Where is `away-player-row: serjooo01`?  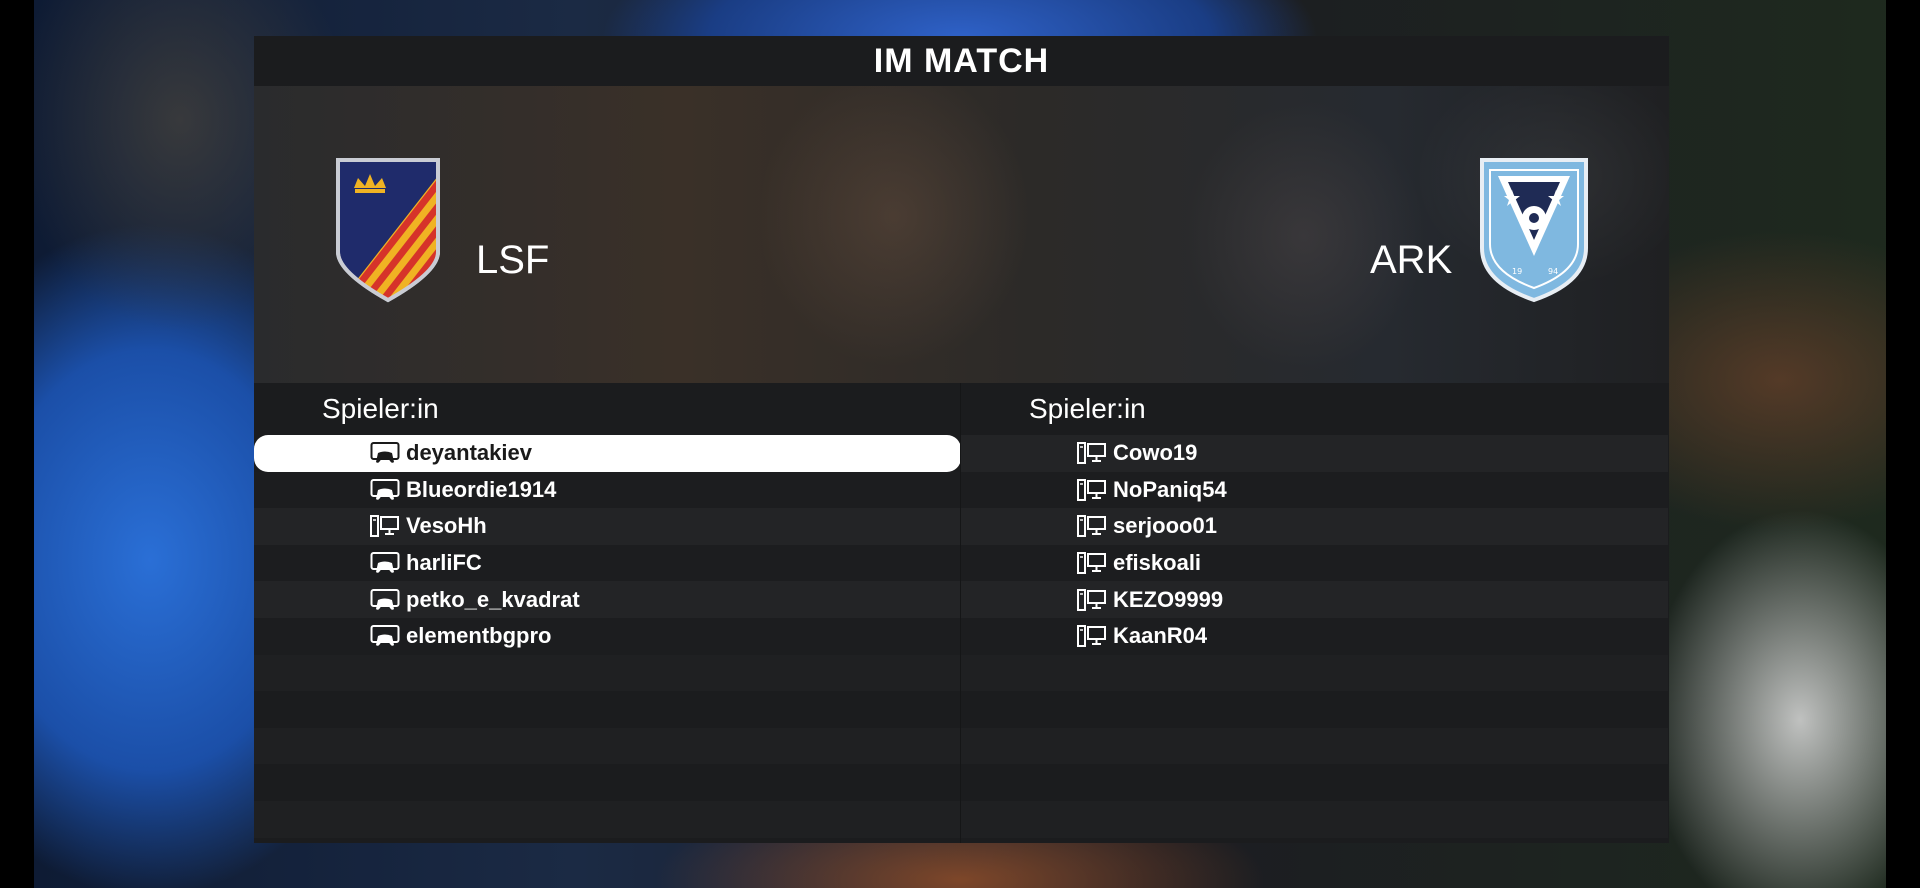 away-player-row: serjooo01 is located at coordinates (1314, 526).